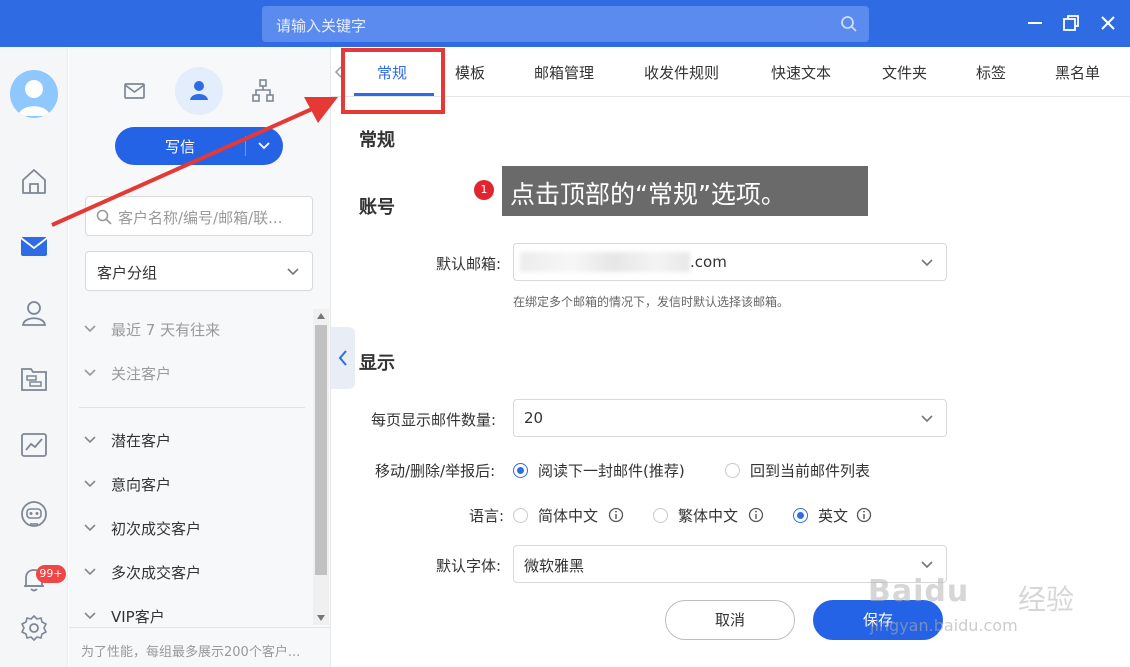 The width and height of the screenshot is (1130, 667). I want to click on files-icon, so click(34, 379).